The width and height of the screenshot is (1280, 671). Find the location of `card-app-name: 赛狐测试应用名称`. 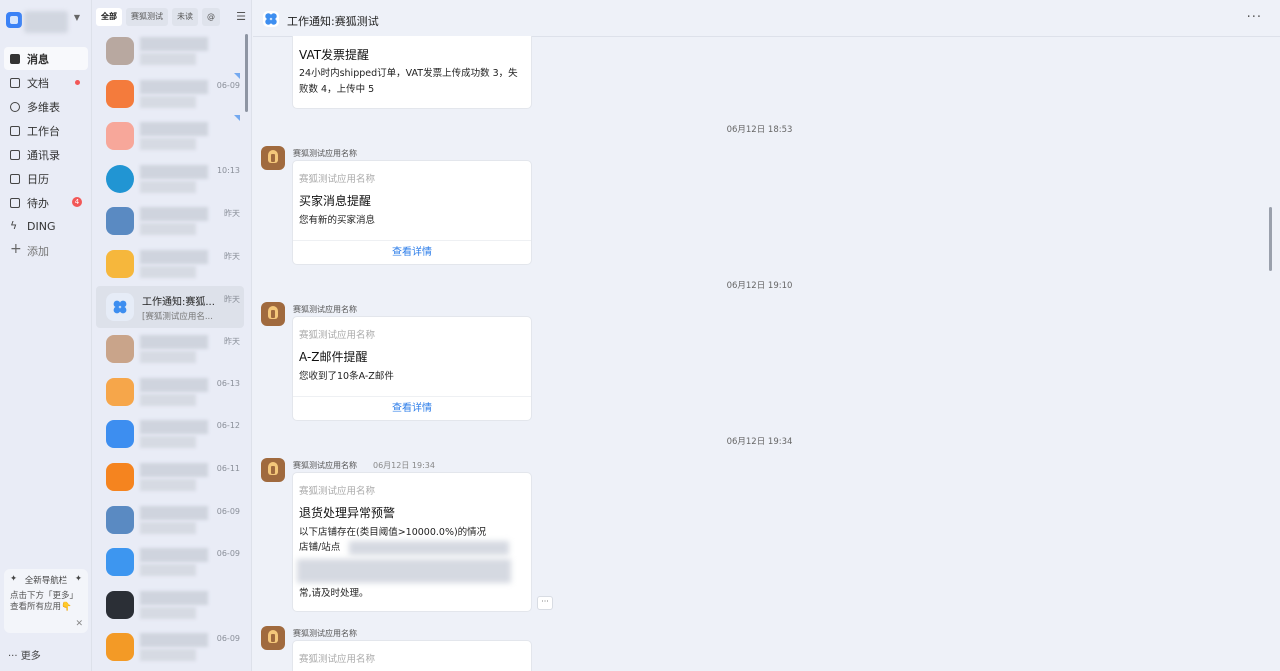

card-app-name: 赛狐测试应用名称 is located at coordinates (337, 179).